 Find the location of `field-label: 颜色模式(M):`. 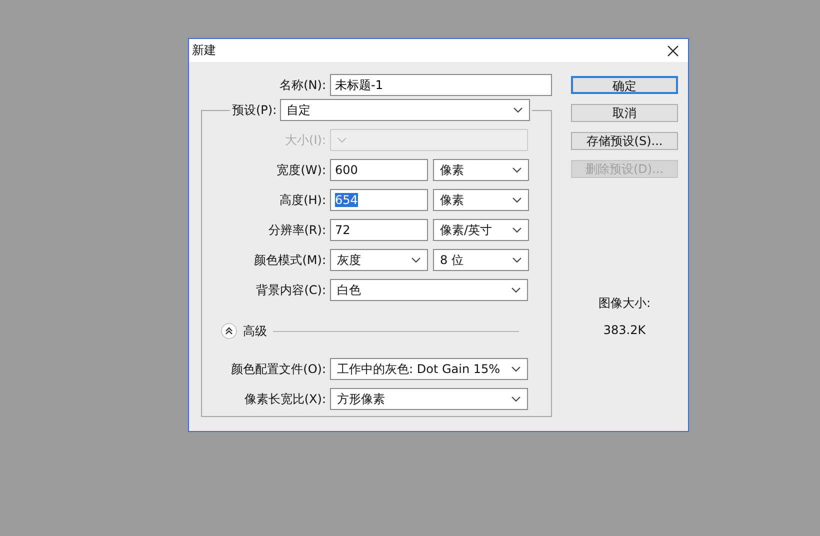

field-label: 颜色模式(M): is located at coordinates (289, 260).